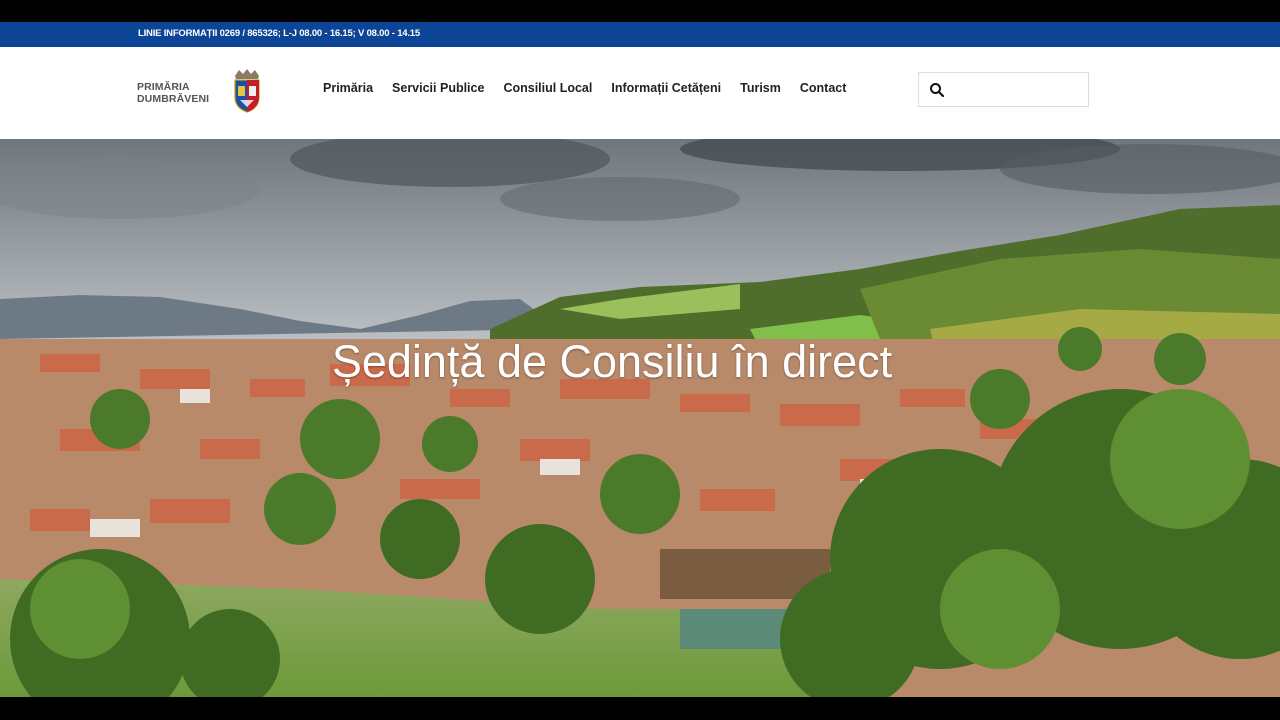 This screenshot has width=1280, height=720. Describe the element at coordinates (547, 88) in the screenshot. I see `nav-item-consiliul-local: Consiliul Local` at that location.